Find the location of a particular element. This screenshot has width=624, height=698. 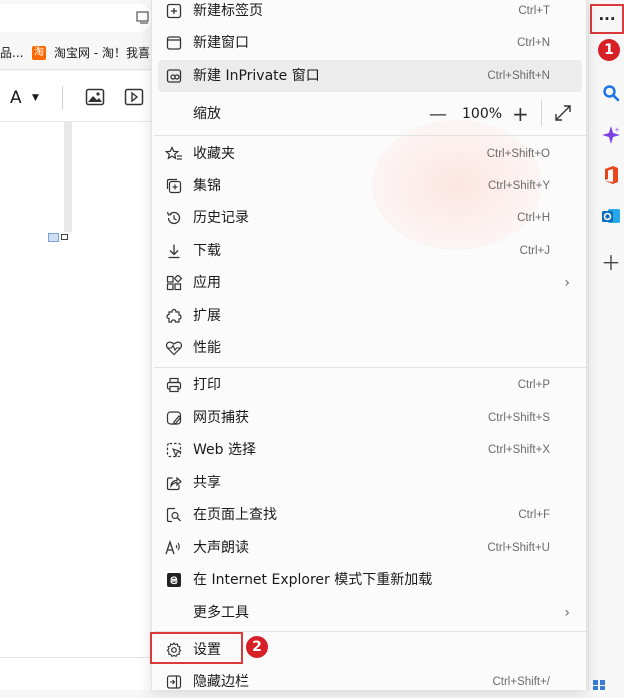

menu-item-share: 共享 is located at coordinates (370, 483).